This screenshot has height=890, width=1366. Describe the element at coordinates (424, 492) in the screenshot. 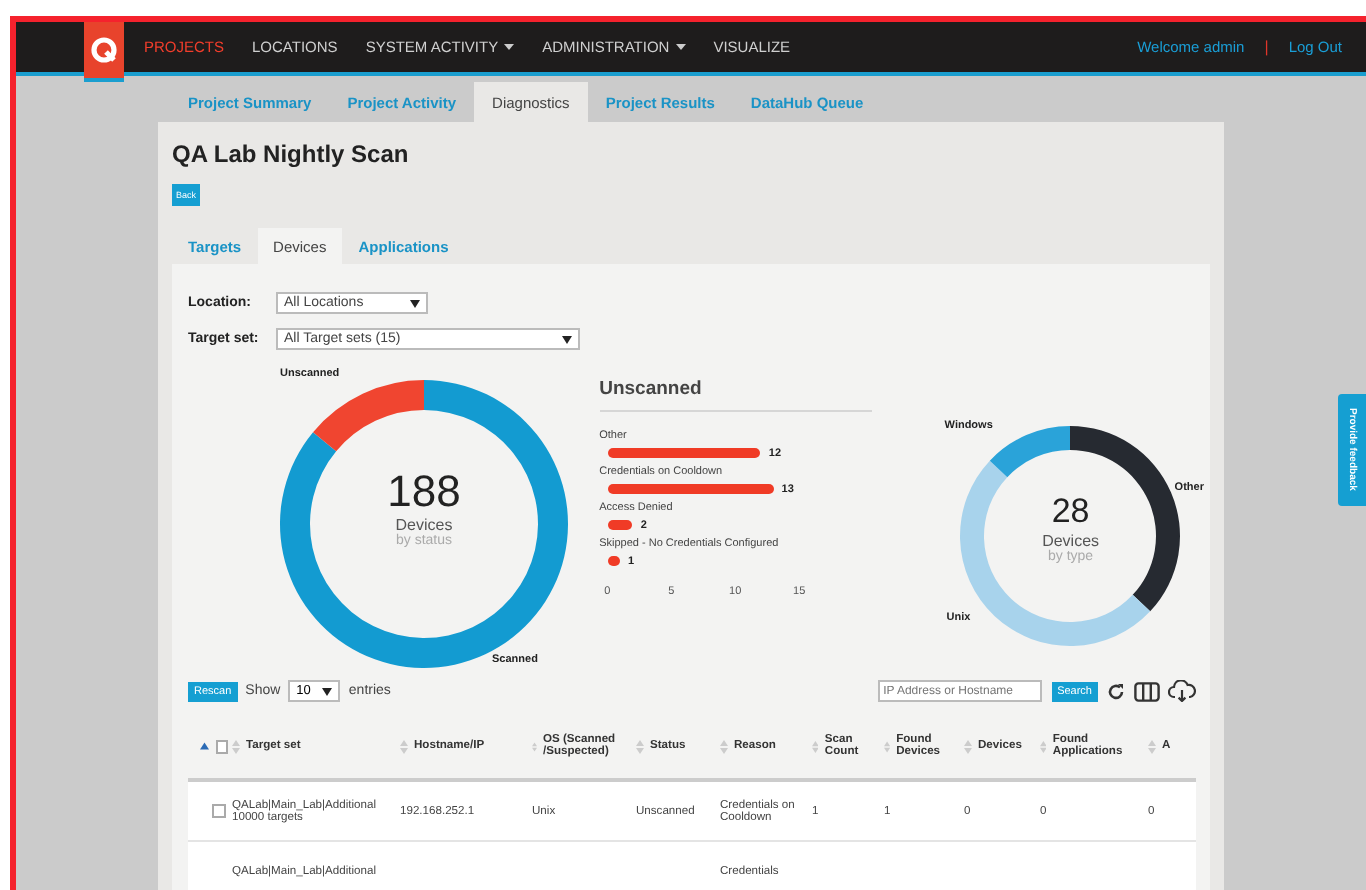

I see `device-count: 188` at that location.